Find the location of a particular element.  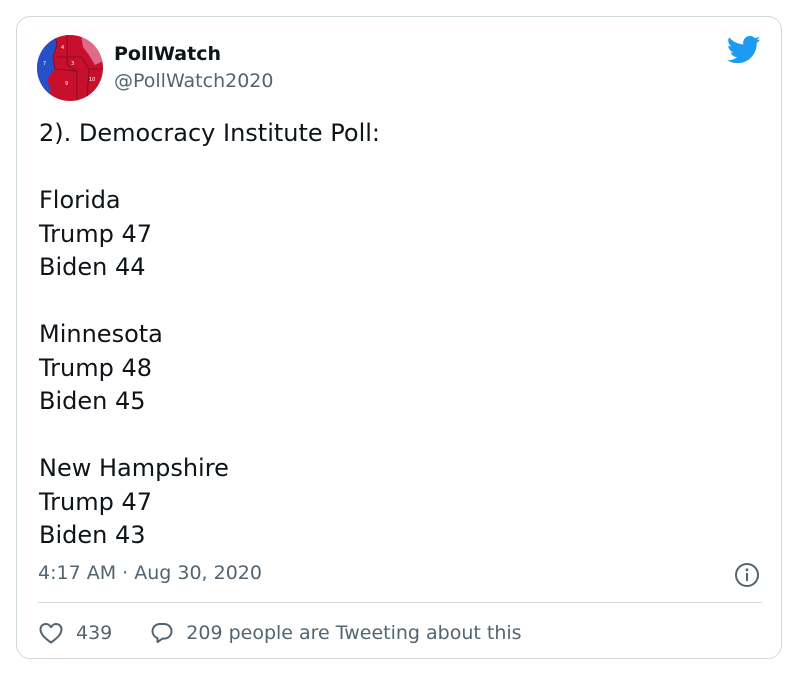

avatar: 4 3 9 10 7 is located at coordinates (70, 68).